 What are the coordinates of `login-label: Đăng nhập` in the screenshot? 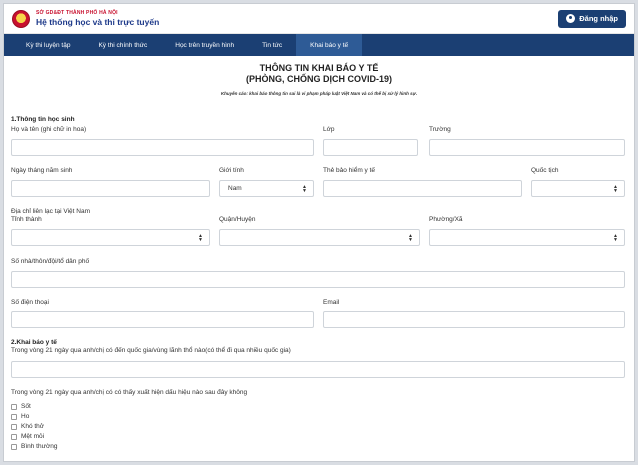 It's located at (598, 18).